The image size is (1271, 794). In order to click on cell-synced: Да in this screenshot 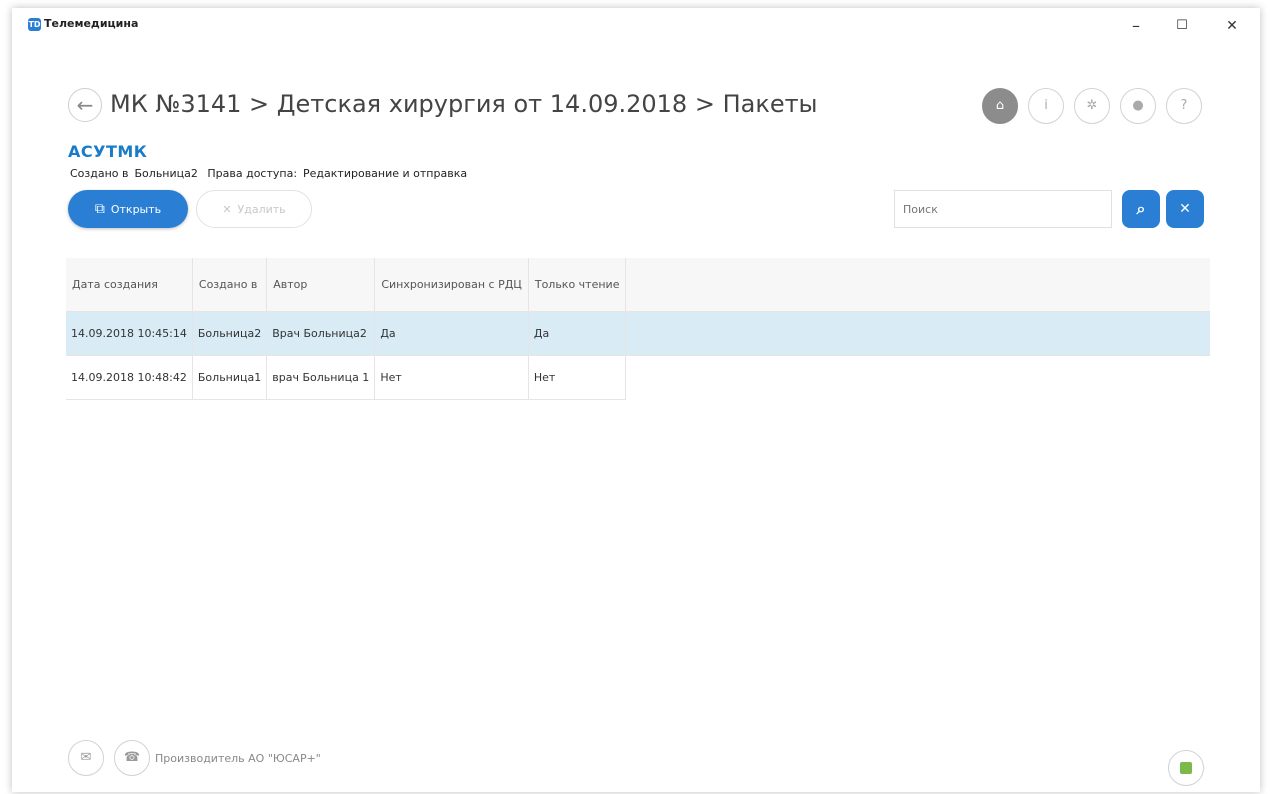, I will do `click(451, 333)`.